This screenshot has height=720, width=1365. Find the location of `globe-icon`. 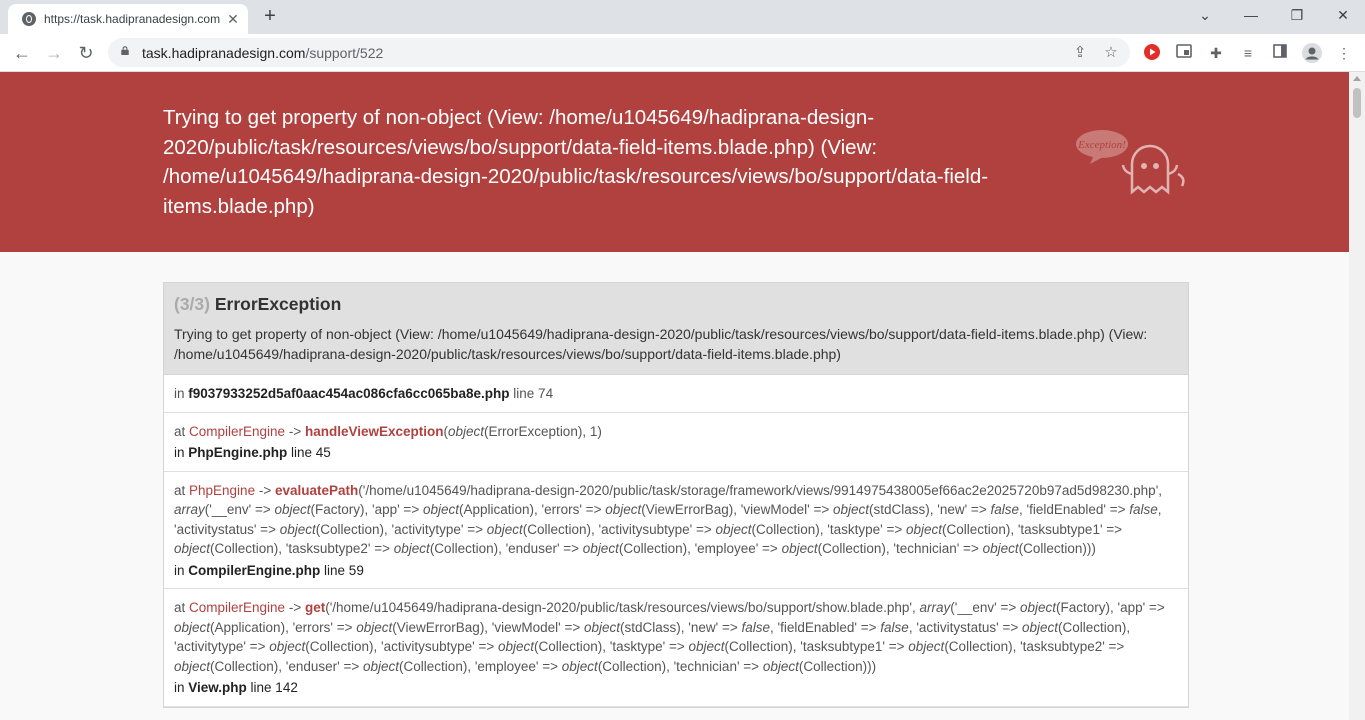

globe-icon is located at coordinates (29, 19).